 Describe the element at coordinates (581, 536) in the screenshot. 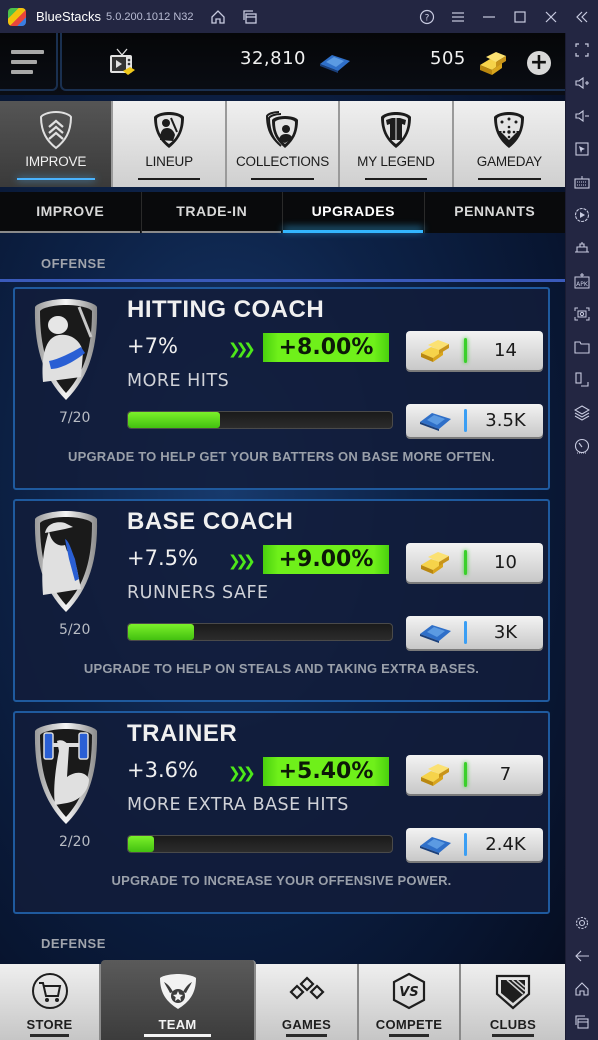

I see `bluestacks-sidebar: APK` at that location.